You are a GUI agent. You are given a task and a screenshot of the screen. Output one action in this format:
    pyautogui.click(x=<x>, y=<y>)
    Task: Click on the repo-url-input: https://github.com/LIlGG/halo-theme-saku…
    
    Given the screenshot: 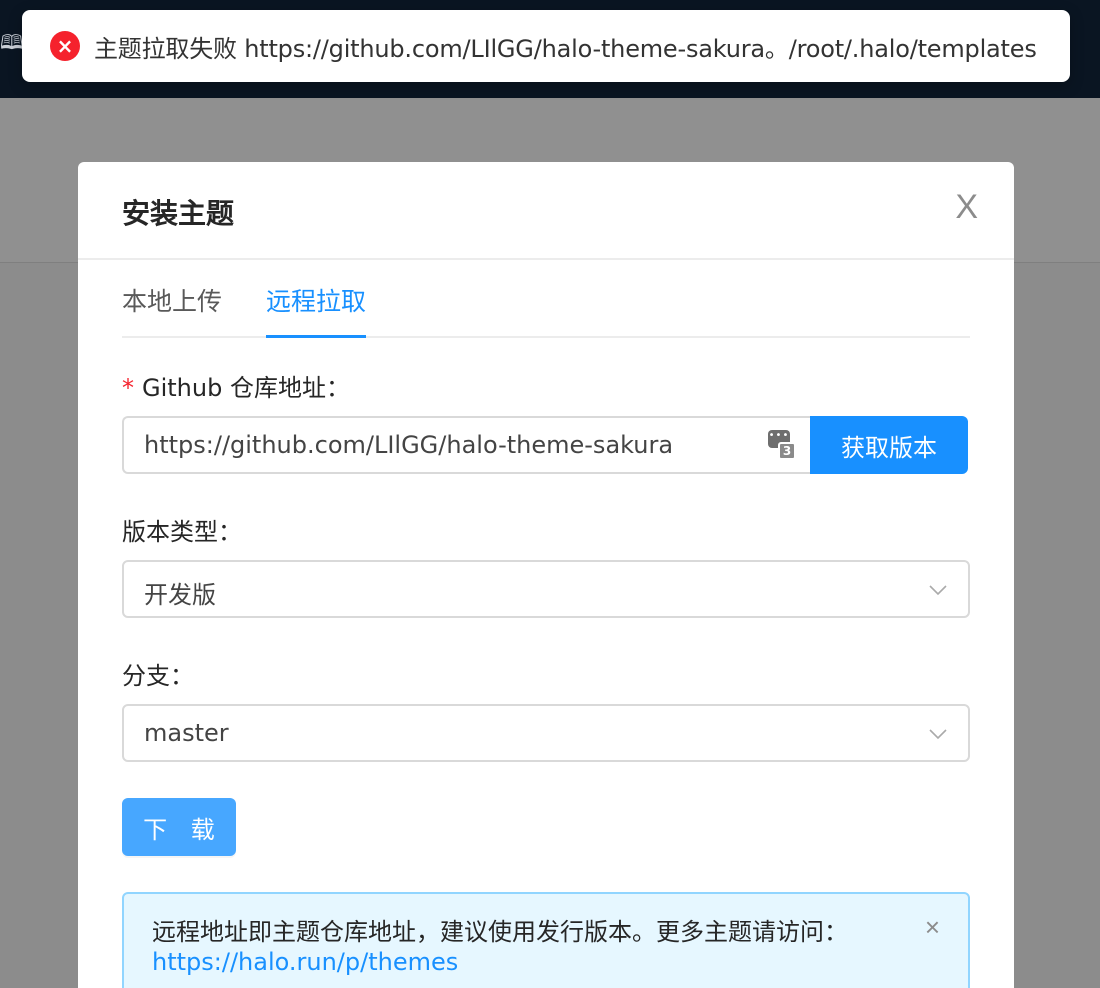 What is the action you would take?
    pyautogui.click(x=467, y=445)
    